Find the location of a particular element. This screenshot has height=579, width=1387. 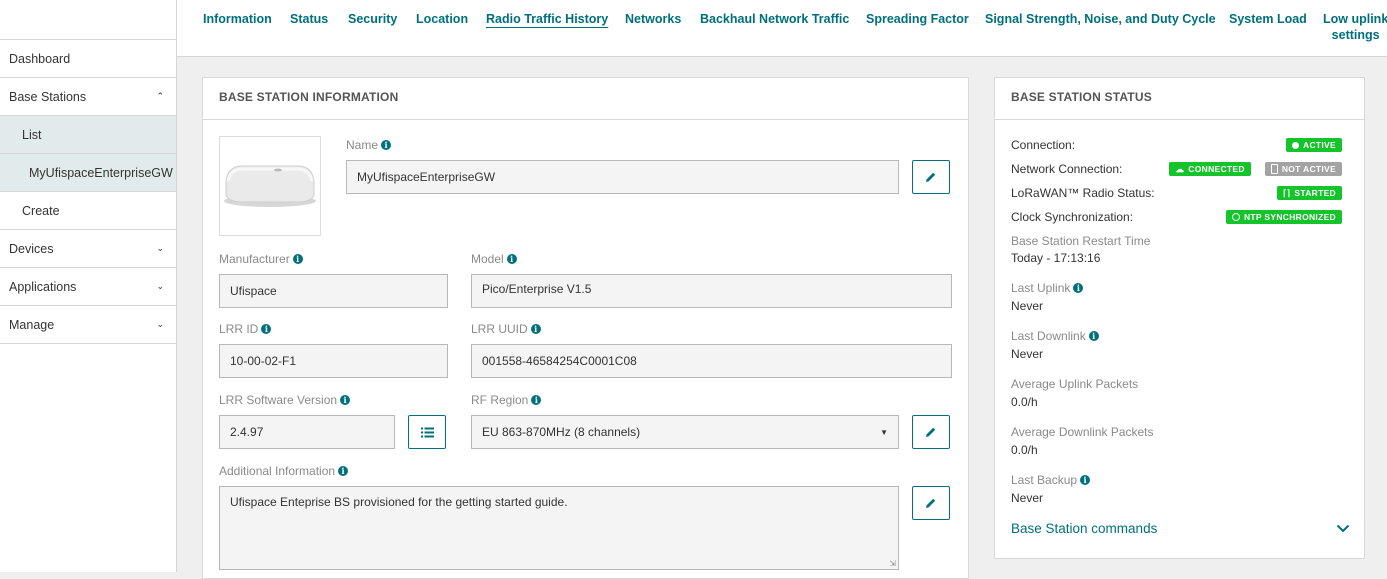

sidebar-item-applications: Applications ⌄ is located at coordinates (88, 287).